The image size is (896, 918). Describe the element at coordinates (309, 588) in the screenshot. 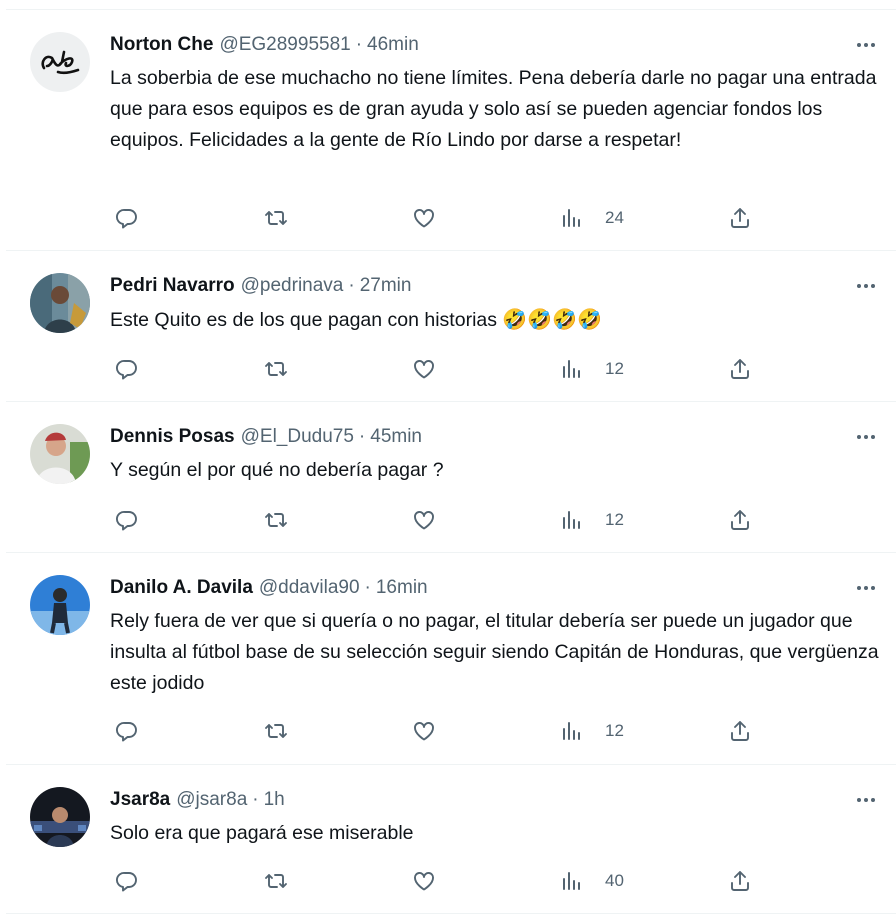

I see `author-handle: @ddavila90` at that location.